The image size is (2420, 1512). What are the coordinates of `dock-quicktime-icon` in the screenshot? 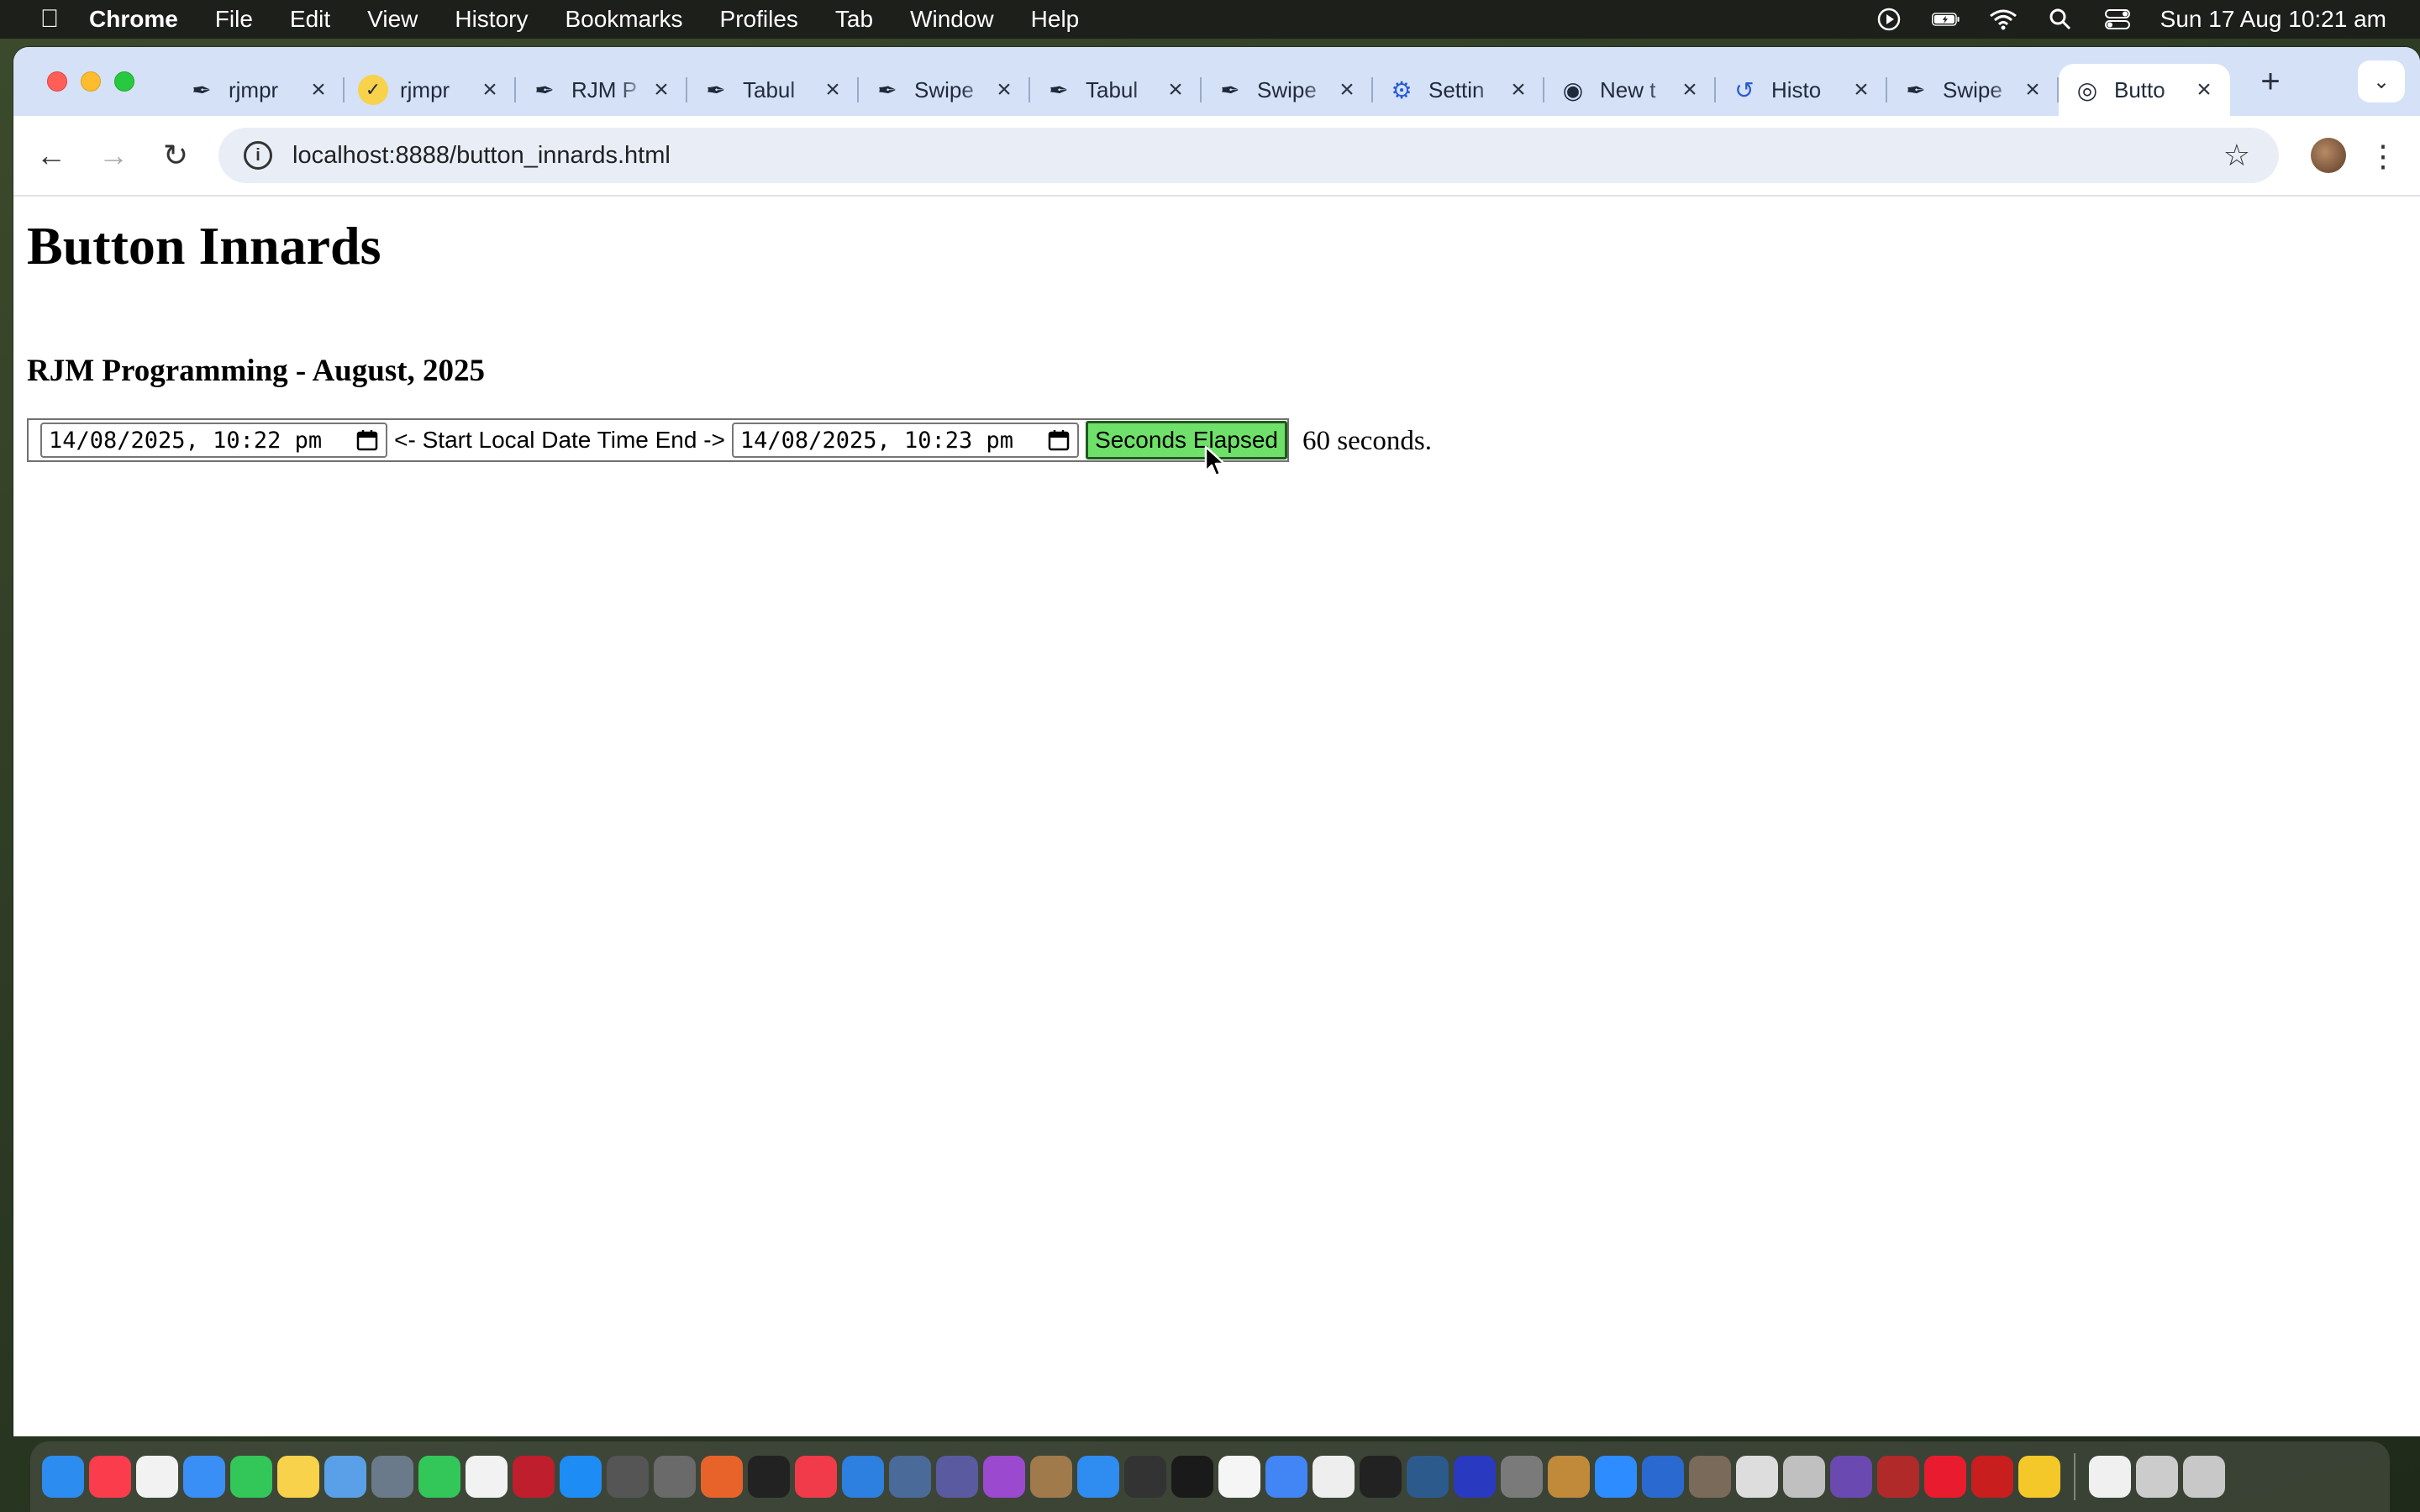 It's located at (1428, 1477).